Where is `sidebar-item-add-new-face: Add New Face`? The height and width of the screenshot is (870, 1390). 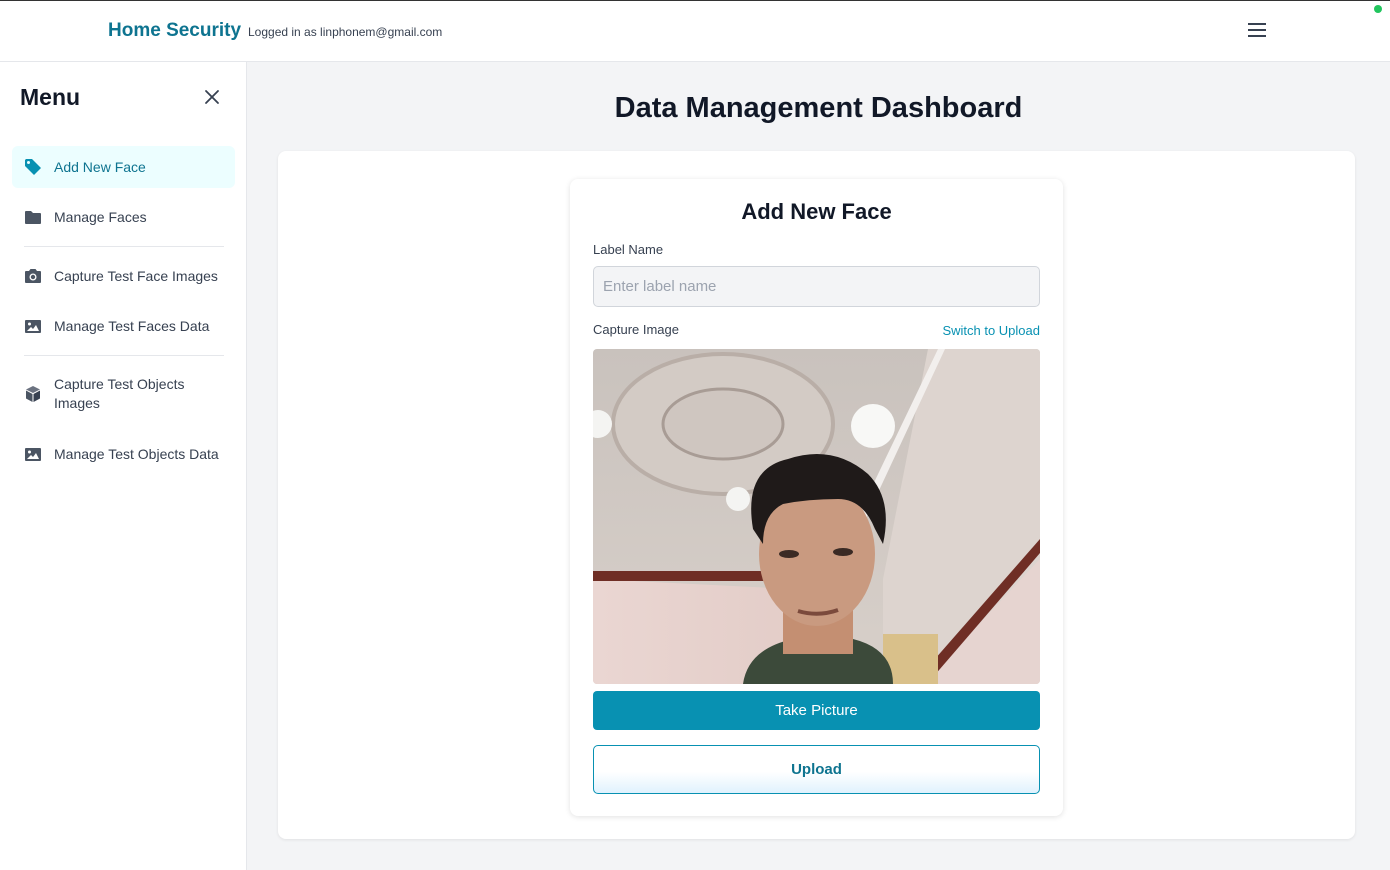 sidebar-item-add-new-face: Add New Face is located at coordinates (123, 167).